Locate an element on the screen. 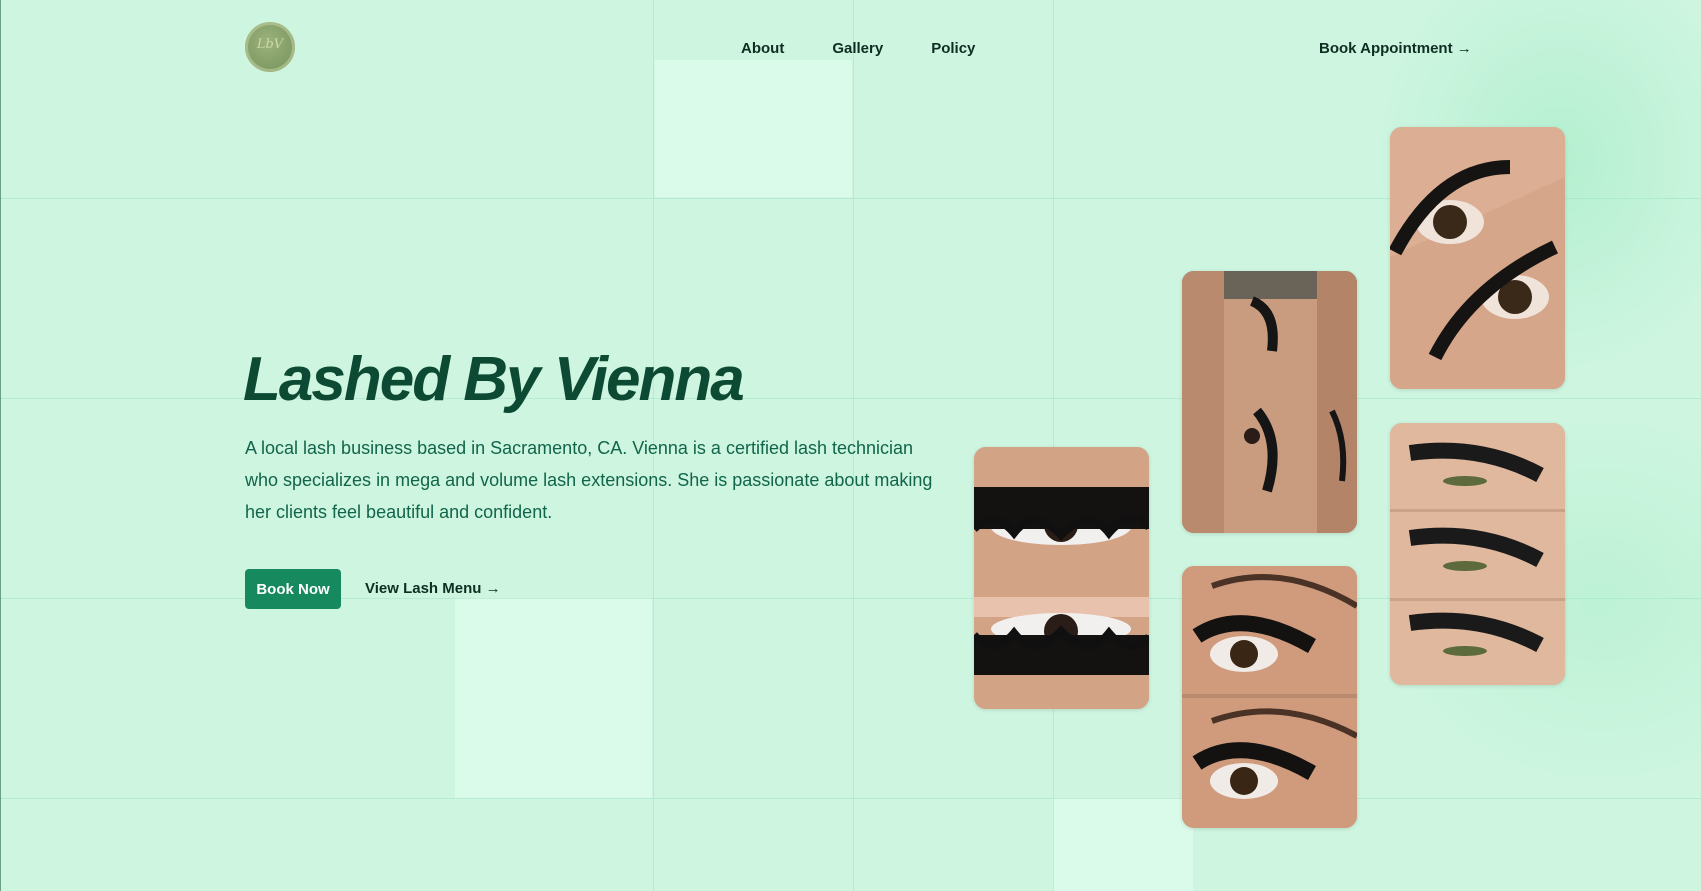 The height and width of the screenshot is (891, 1701). hero-title: Lashed By Vienna is located at coordinates (494, 379).